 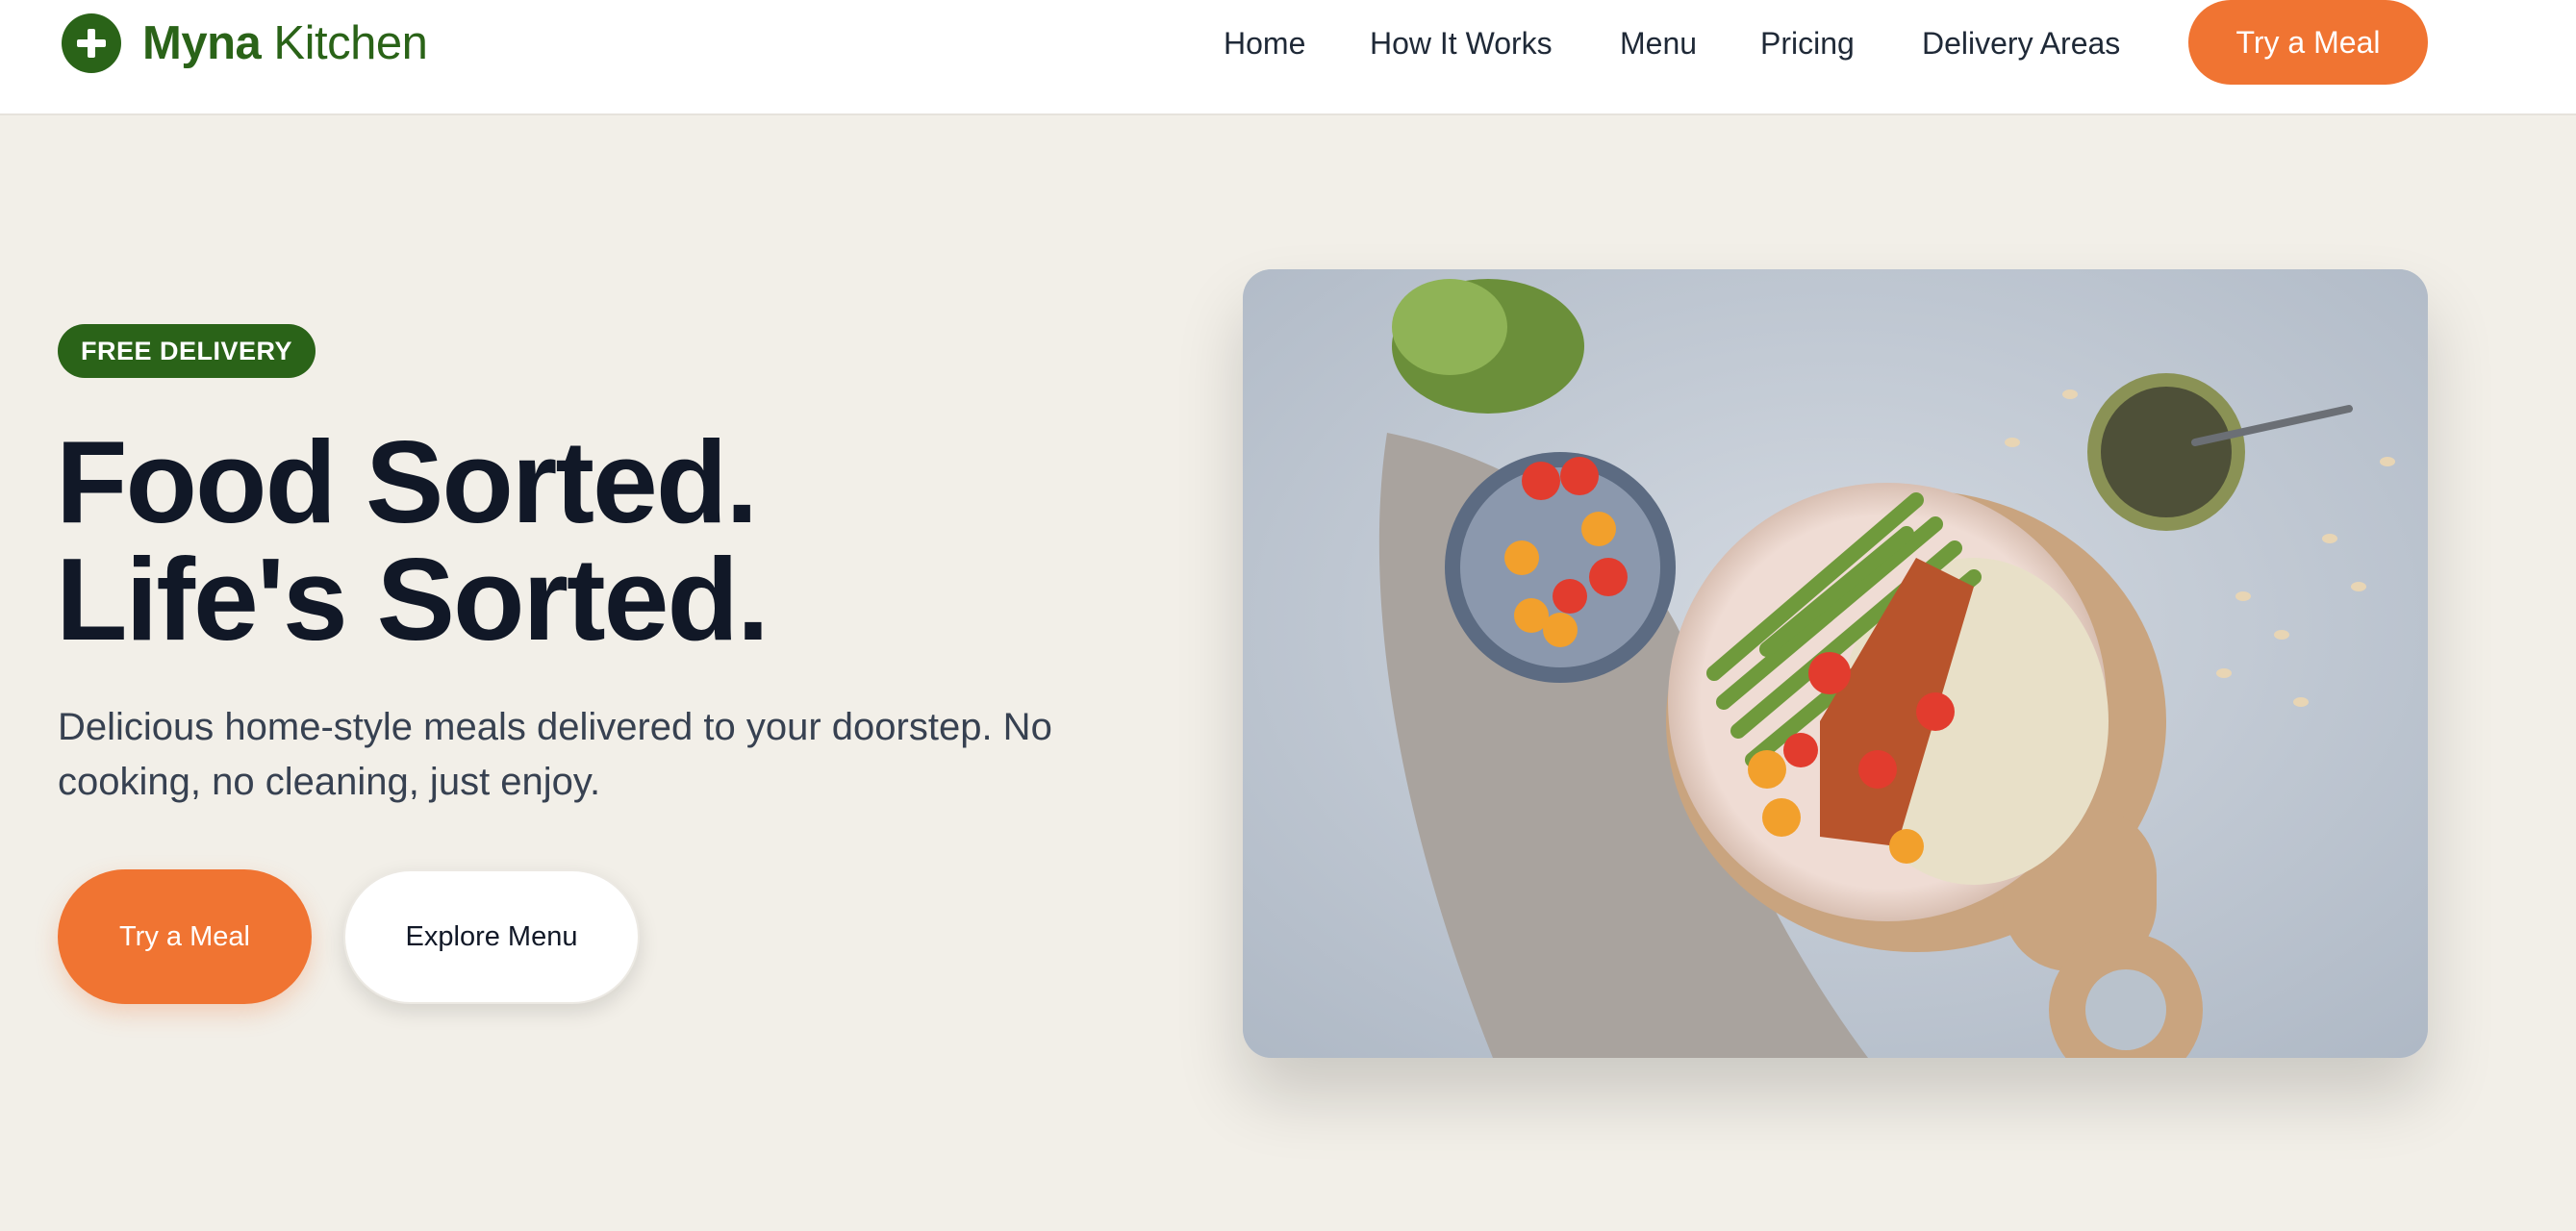 I want to click on headline-line-1: Food Sorted., so click(x=407, y=481).